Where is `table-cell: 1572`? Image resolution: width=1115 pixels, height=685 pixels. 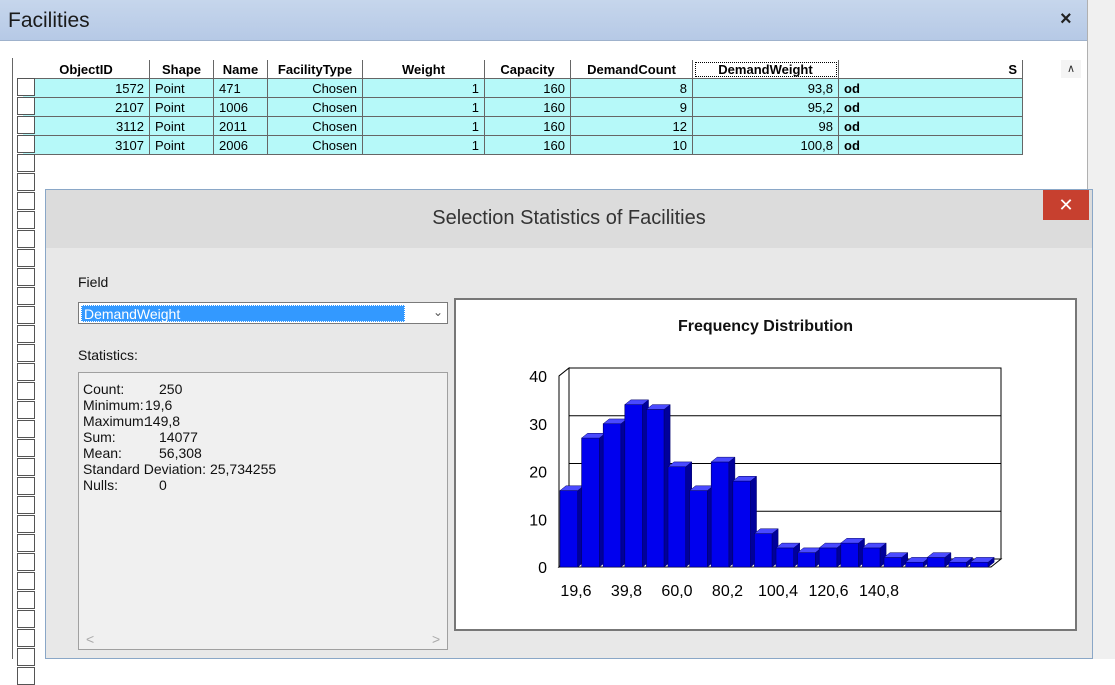 table-cell: 1572 is located at coordinates (86, 88).